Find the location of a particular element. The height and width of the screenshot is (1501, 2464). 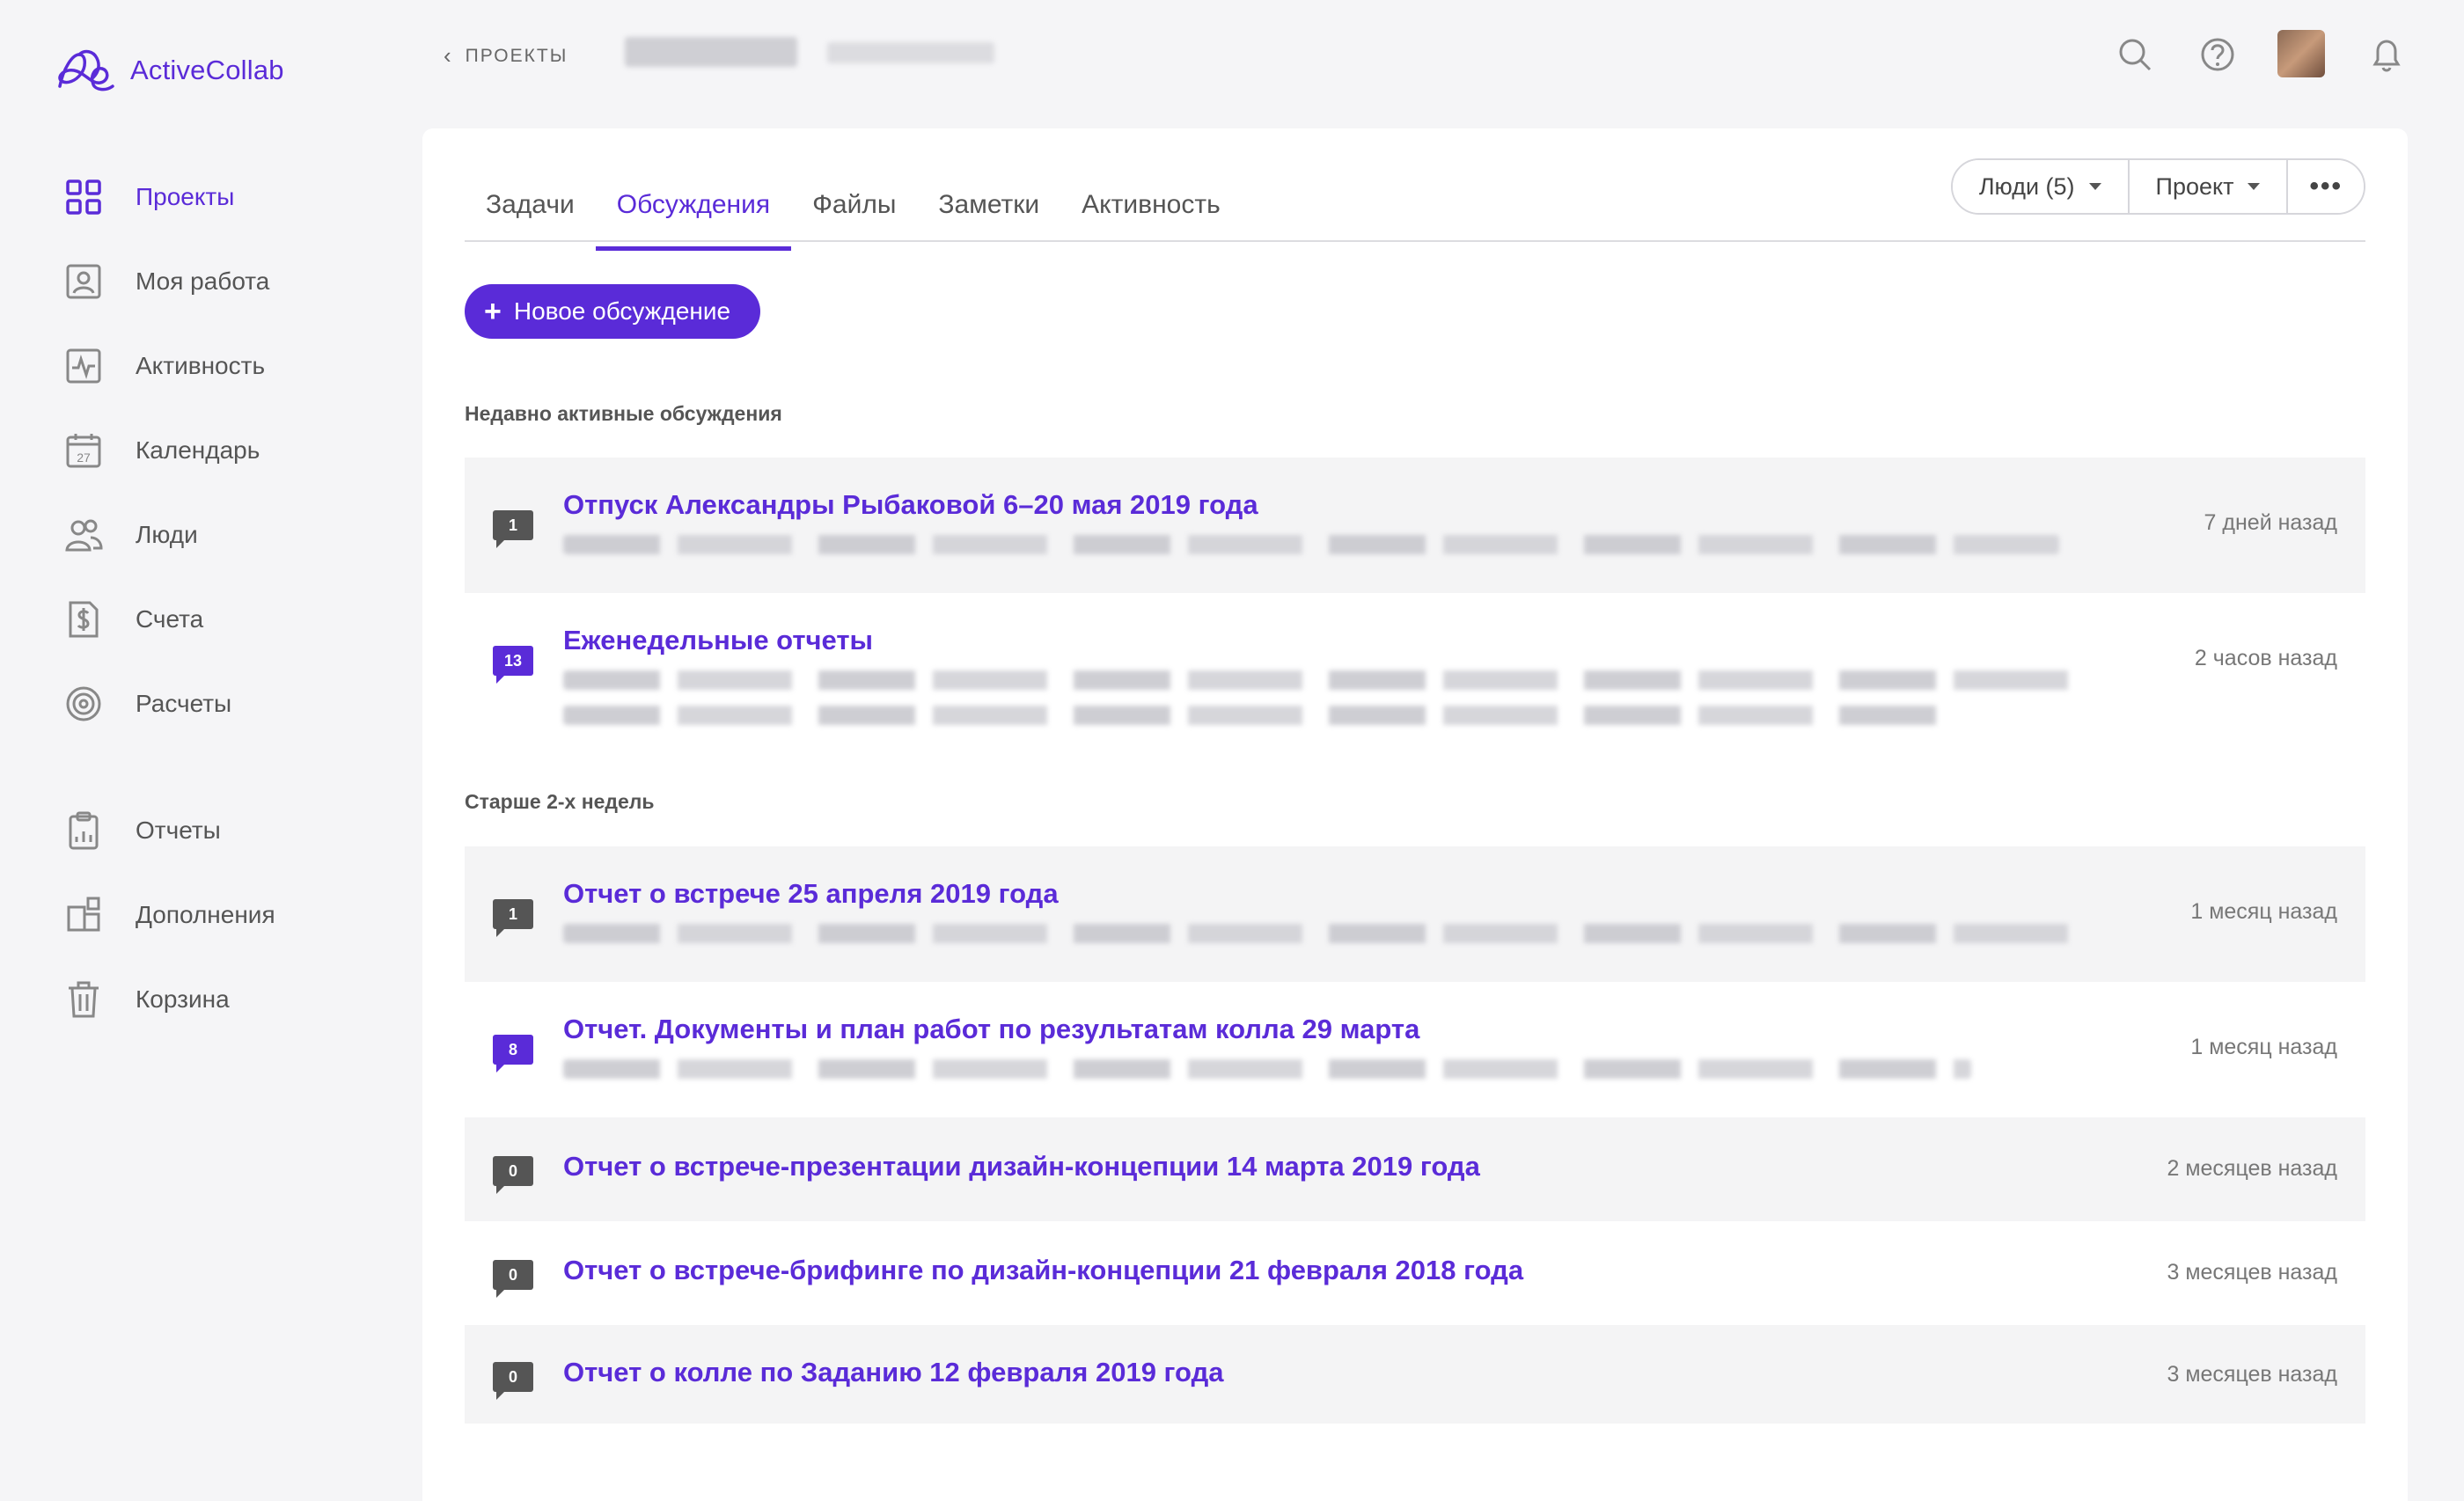

people-icon is located at coordinates (84, 535).